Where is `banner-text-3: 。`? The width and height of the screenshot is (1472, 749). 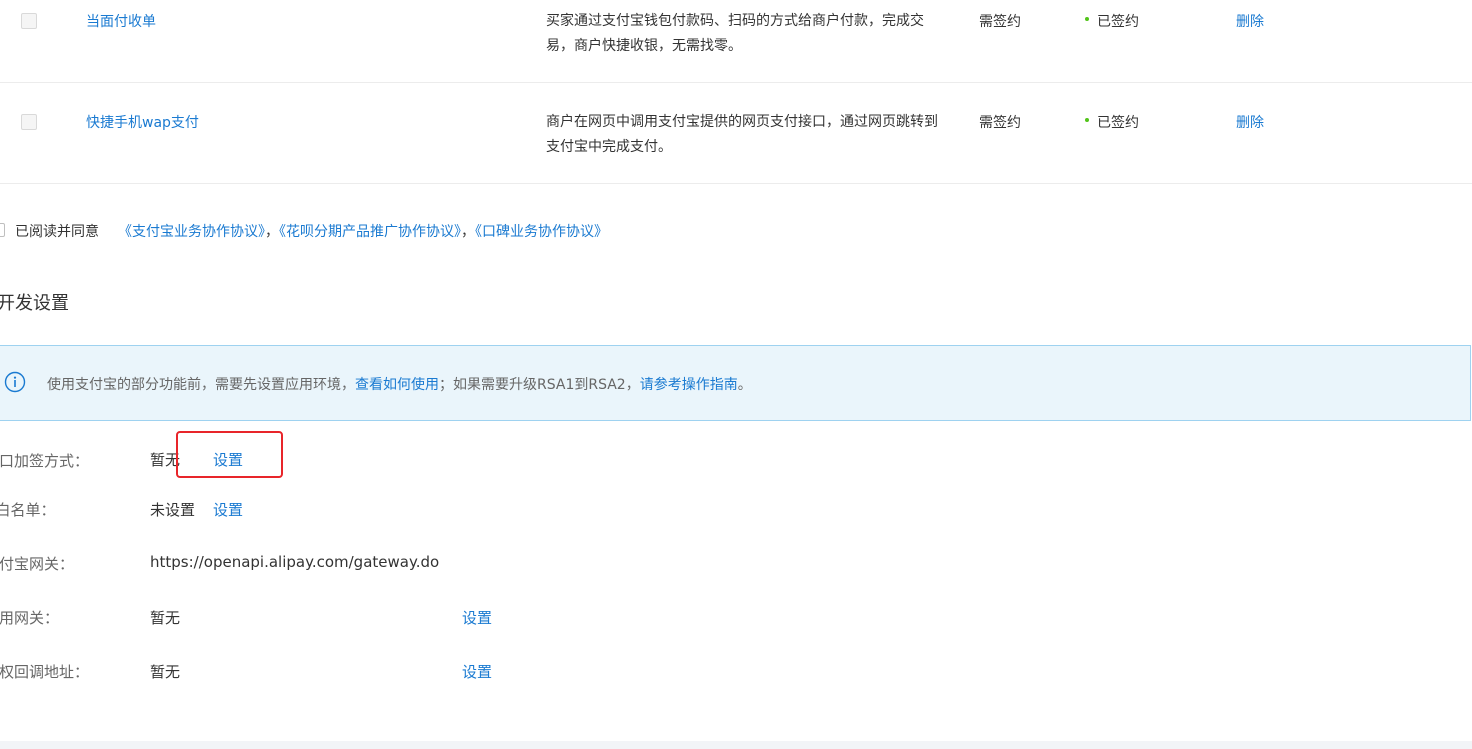 banner-text-3: 。 is located at coordinates (744, 385).